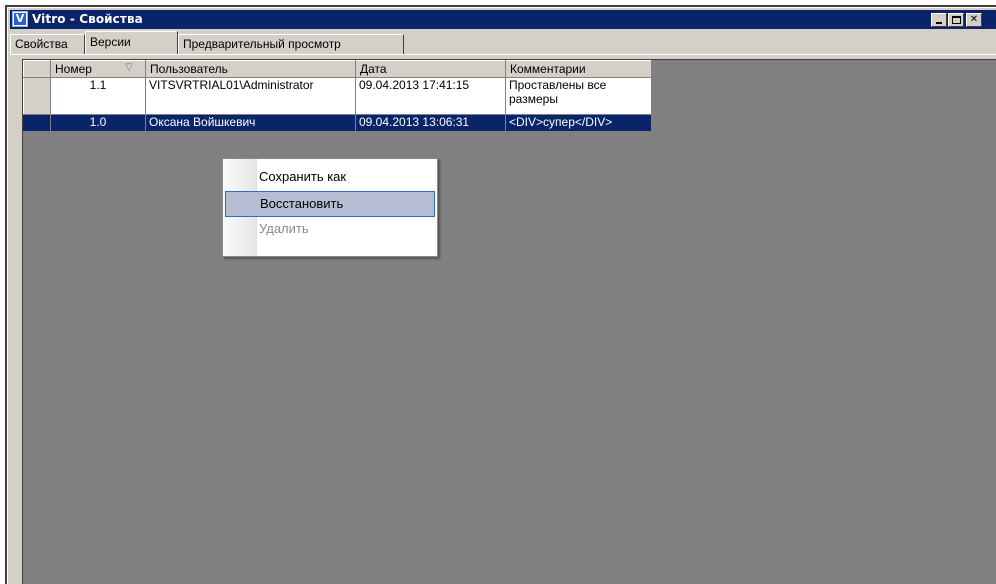  Describe the element at coordinates (250, 69) in the screenshot. I see `column-header-user: Пользователь` at that location.